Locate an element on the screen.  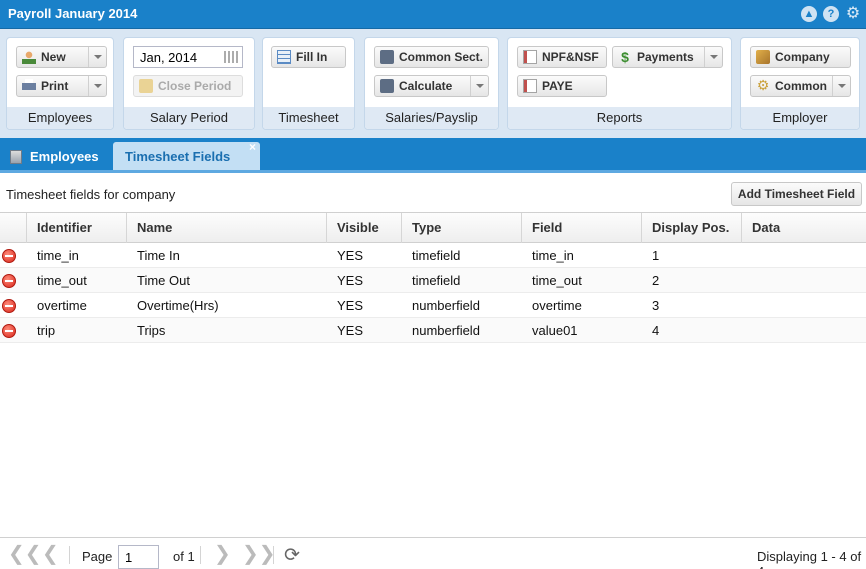
new-button: New is located at coordinates (61, 57).